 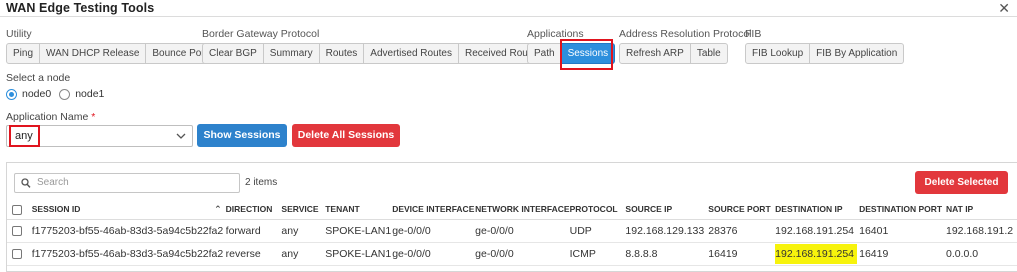 I want to click on column-header: PROTOCOL, so click(x=597, y=210).